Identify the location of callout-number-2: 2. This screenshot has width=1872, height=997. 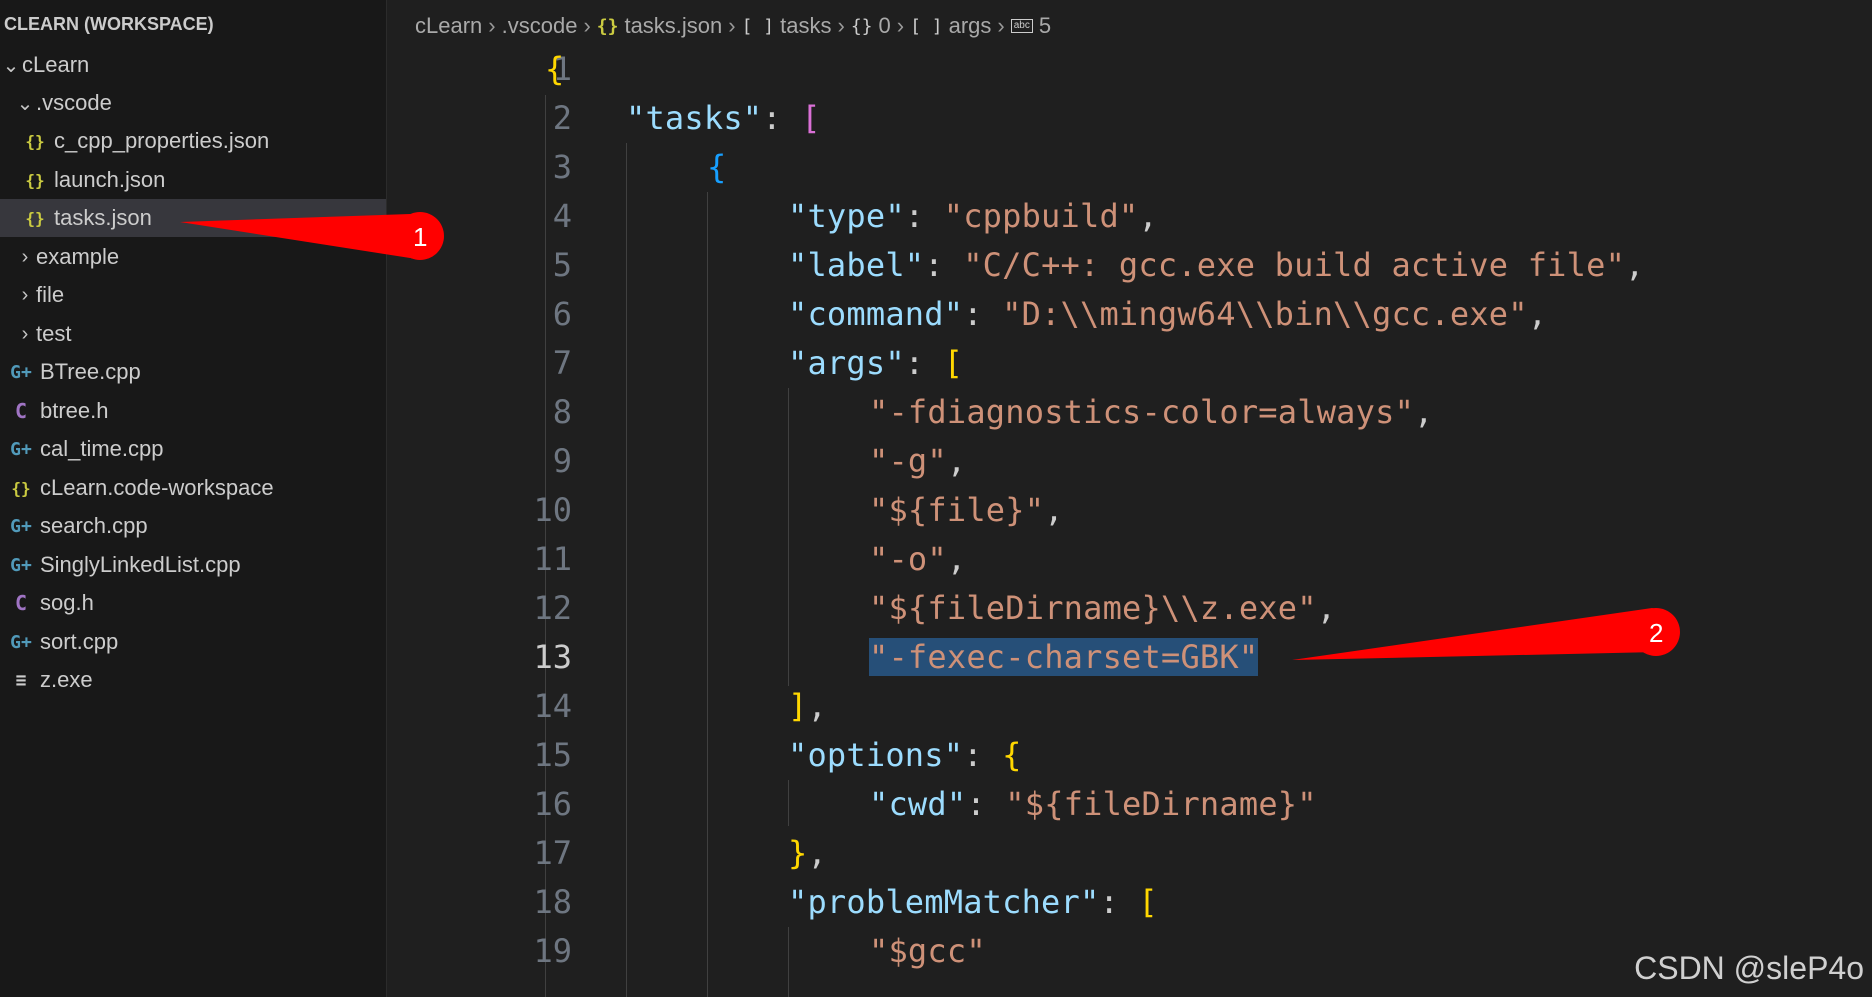
(1656, 633).